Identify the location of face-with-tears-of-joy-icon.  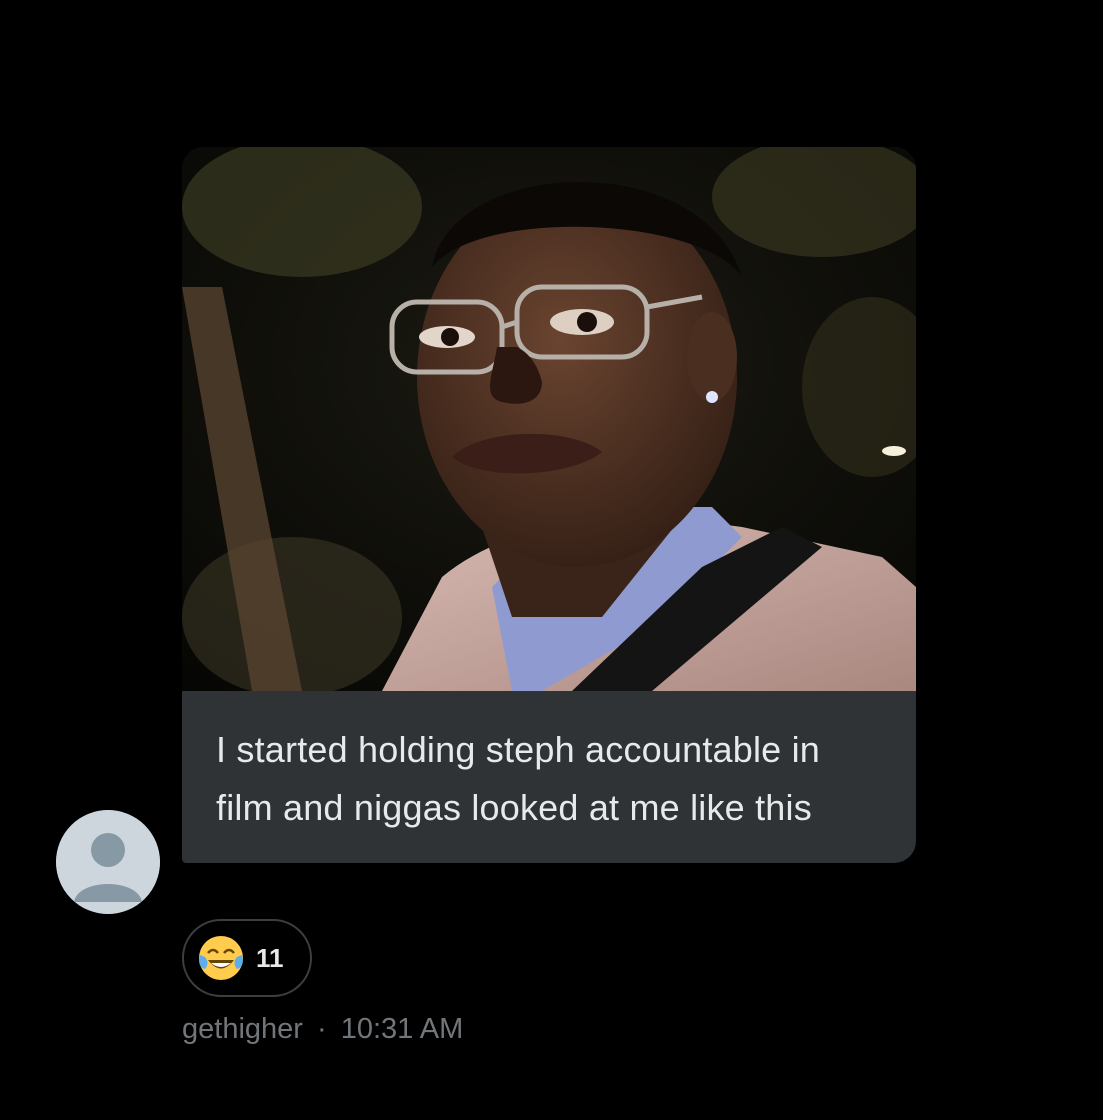
(221, 958).